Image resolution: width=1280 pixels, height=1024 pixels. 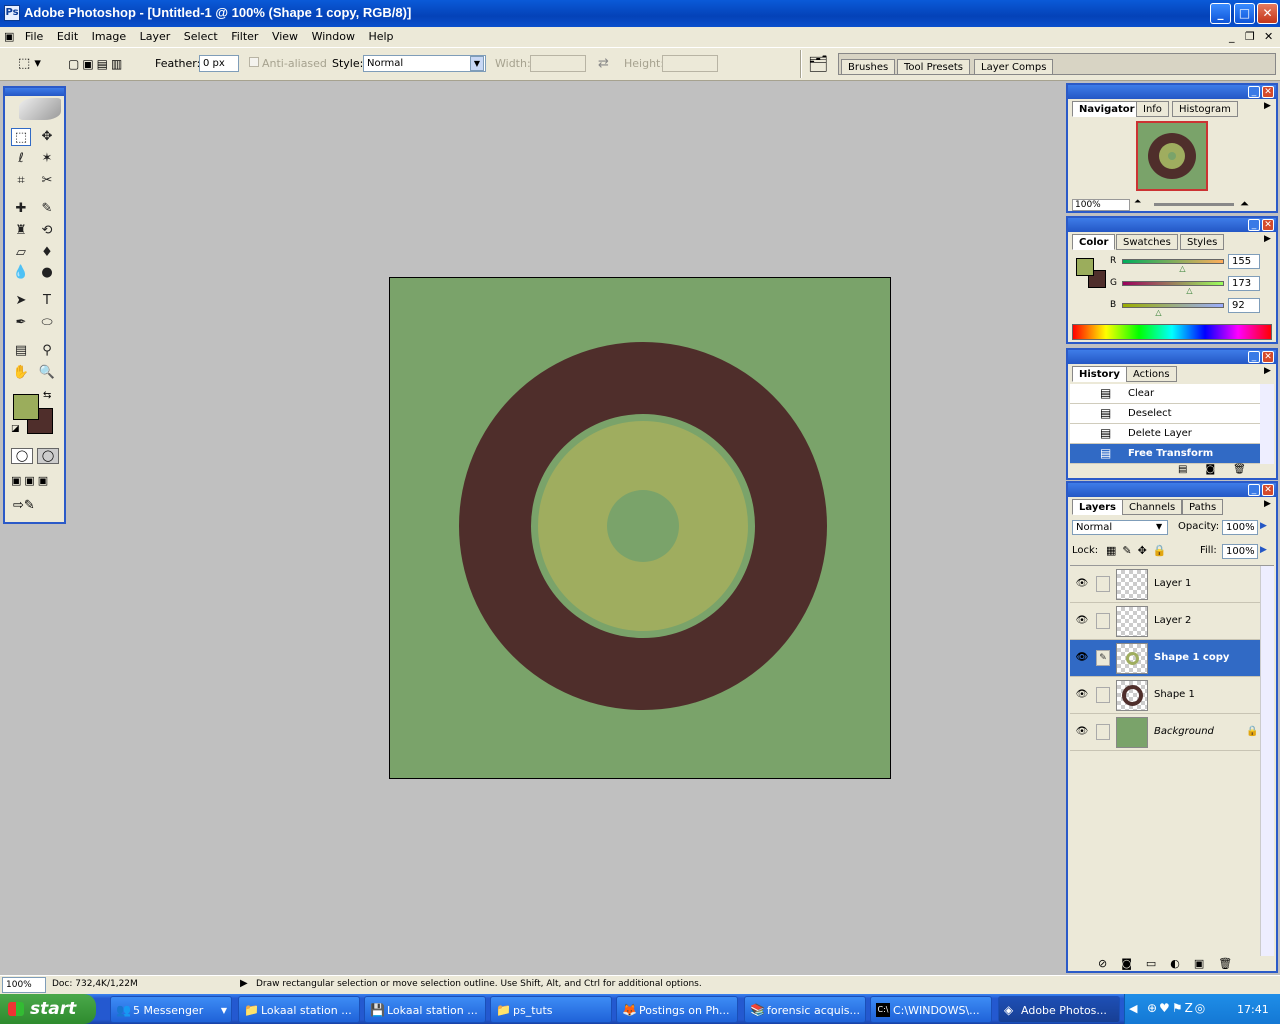 I want to click on r-slider-thumb: △, so click(x=1182, y=269).